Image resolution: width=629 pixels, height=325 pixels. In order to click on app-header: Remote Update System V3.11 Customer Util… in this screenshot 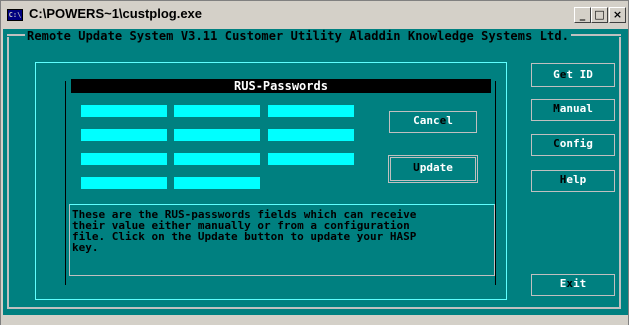, I will do `click(298, 36)`.